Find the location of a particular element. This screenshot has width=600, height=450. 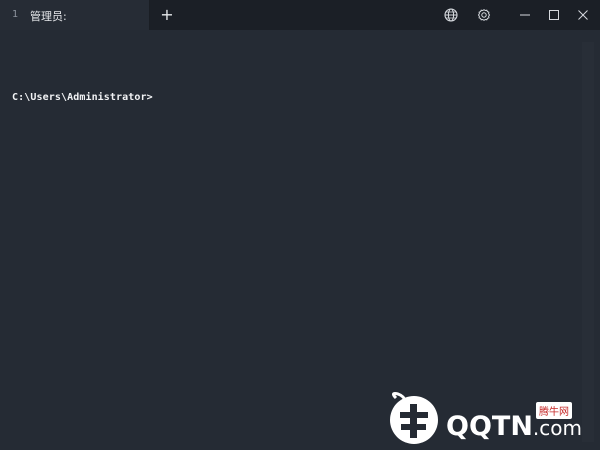

close-button is located at coordinates (583, 15).